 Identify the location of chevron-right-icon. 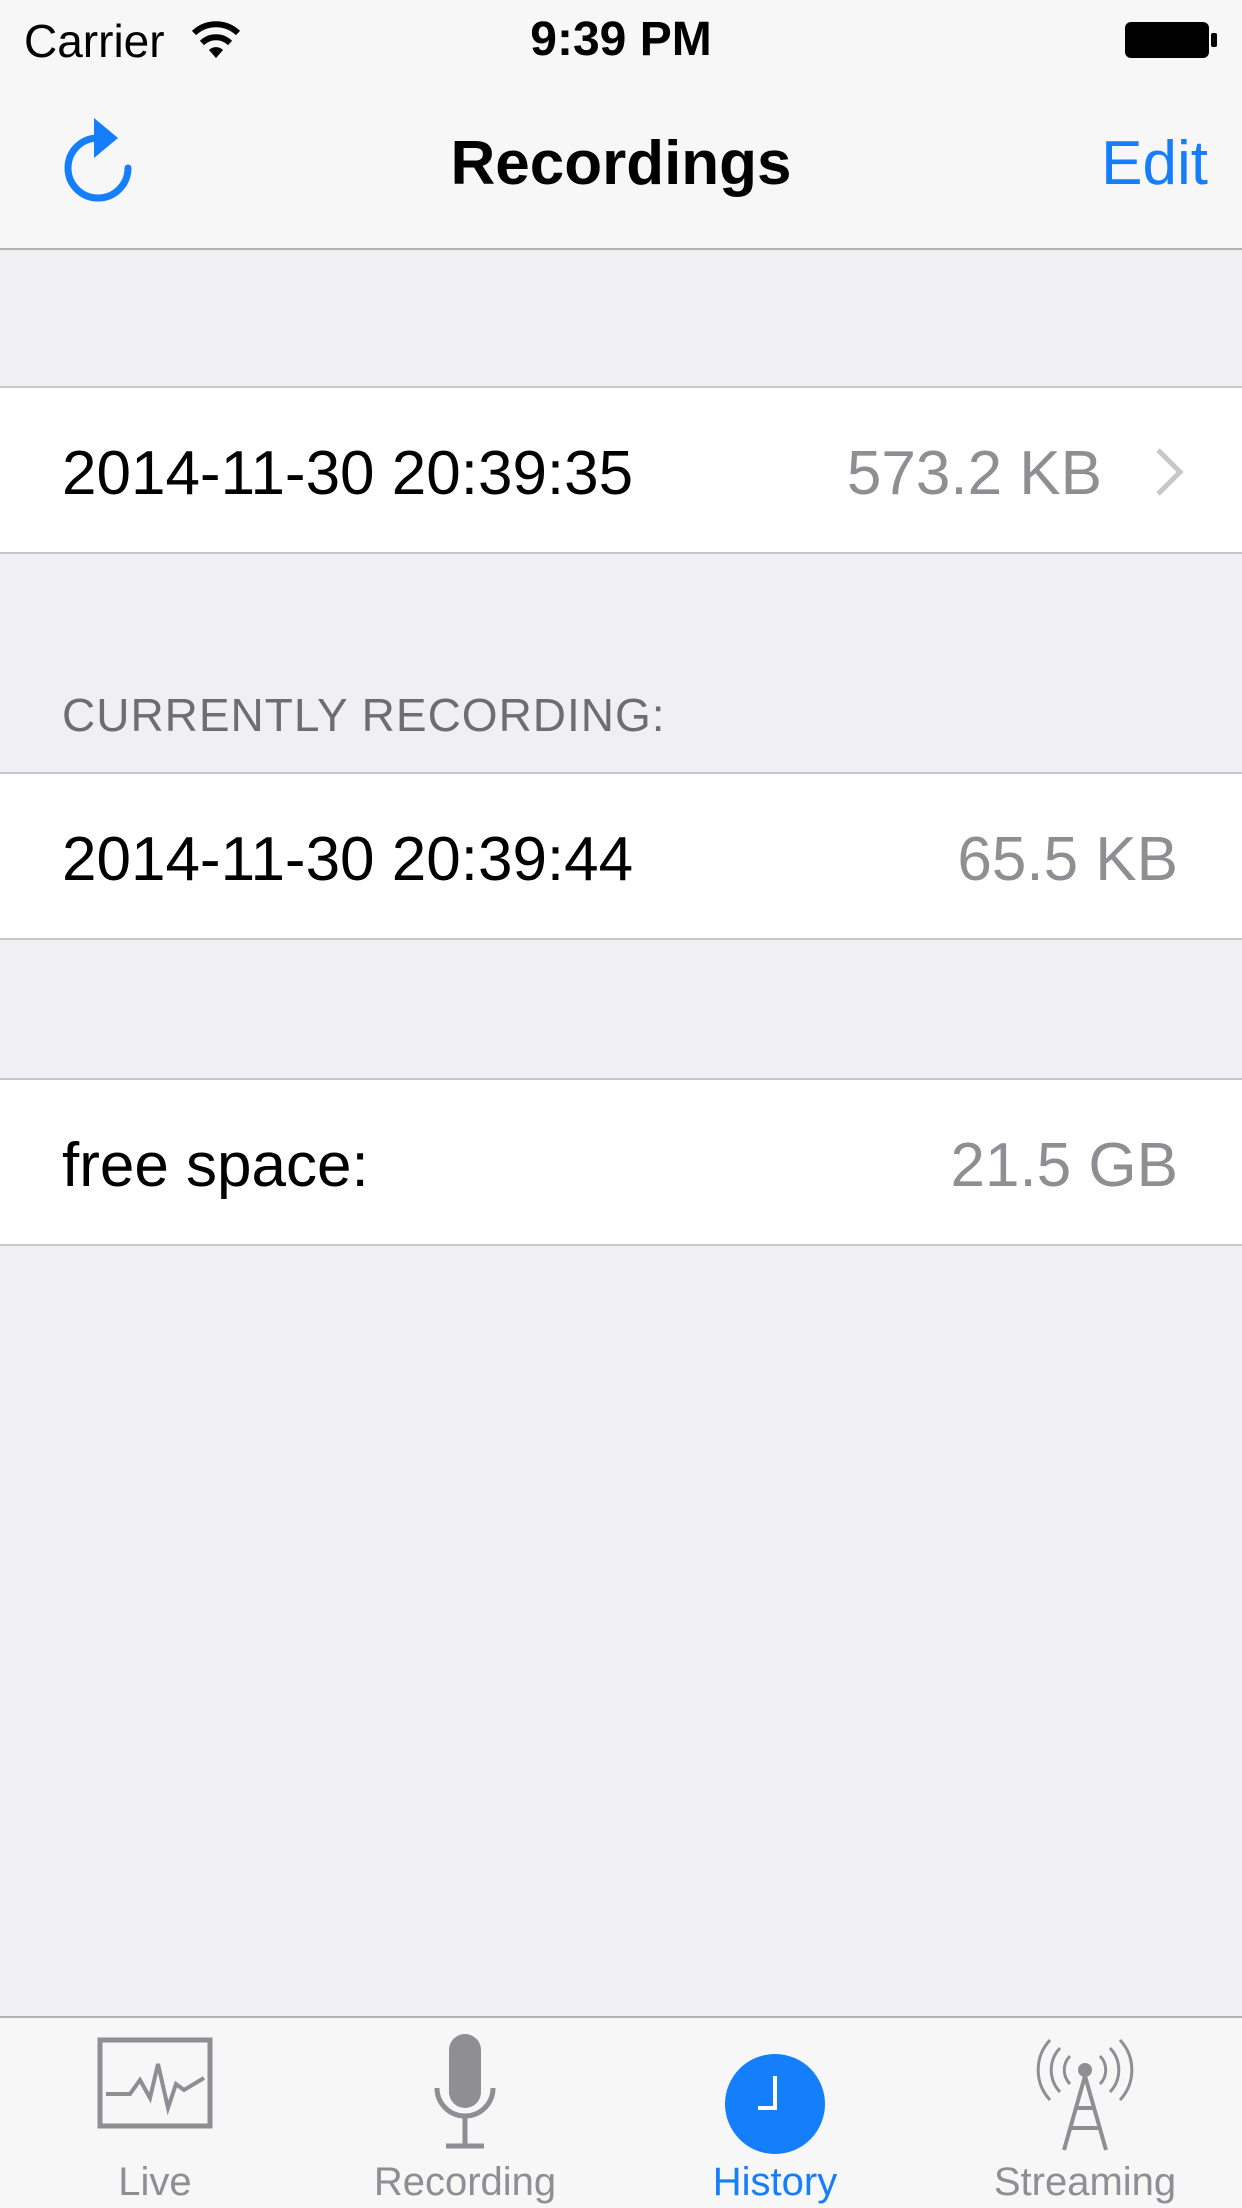
(1170, 472).